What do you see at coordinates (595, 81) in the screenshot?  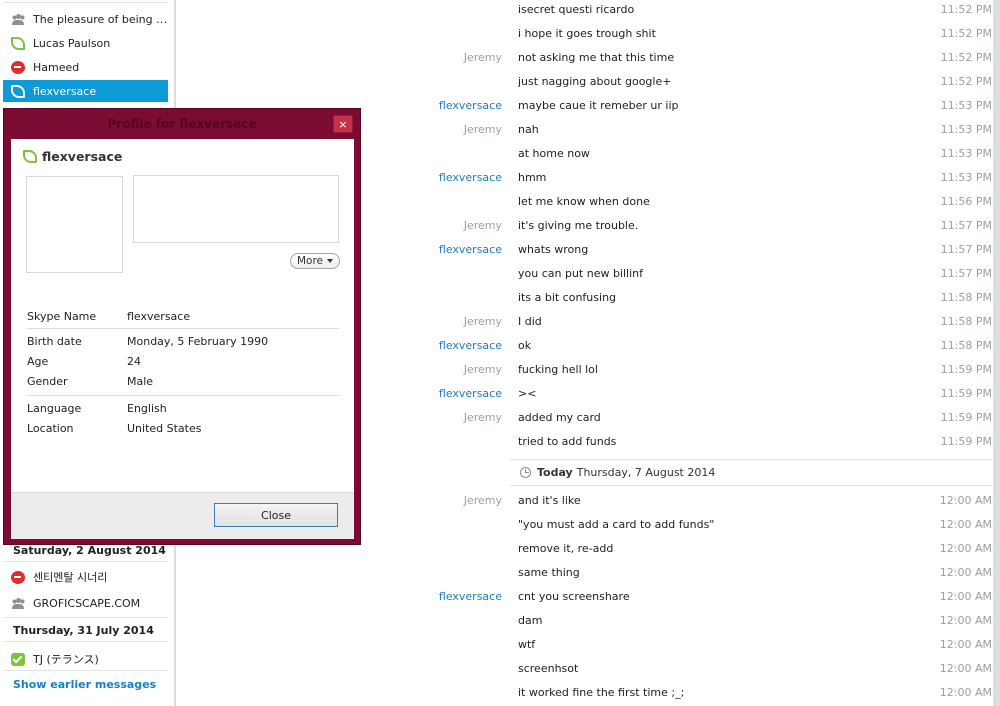 I see `message-text: just nagging about google+` at bounding box center [595, 81].